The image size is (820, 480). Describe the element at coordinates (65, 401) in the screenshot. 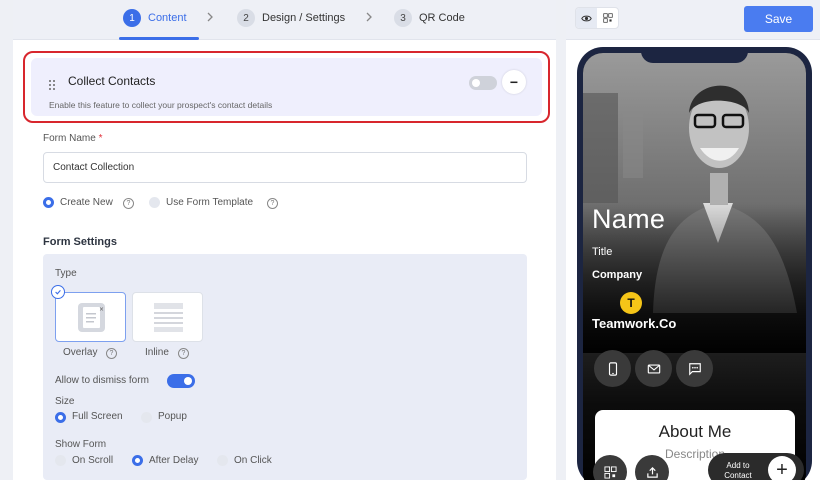

I see `size-label: Size` at that location.